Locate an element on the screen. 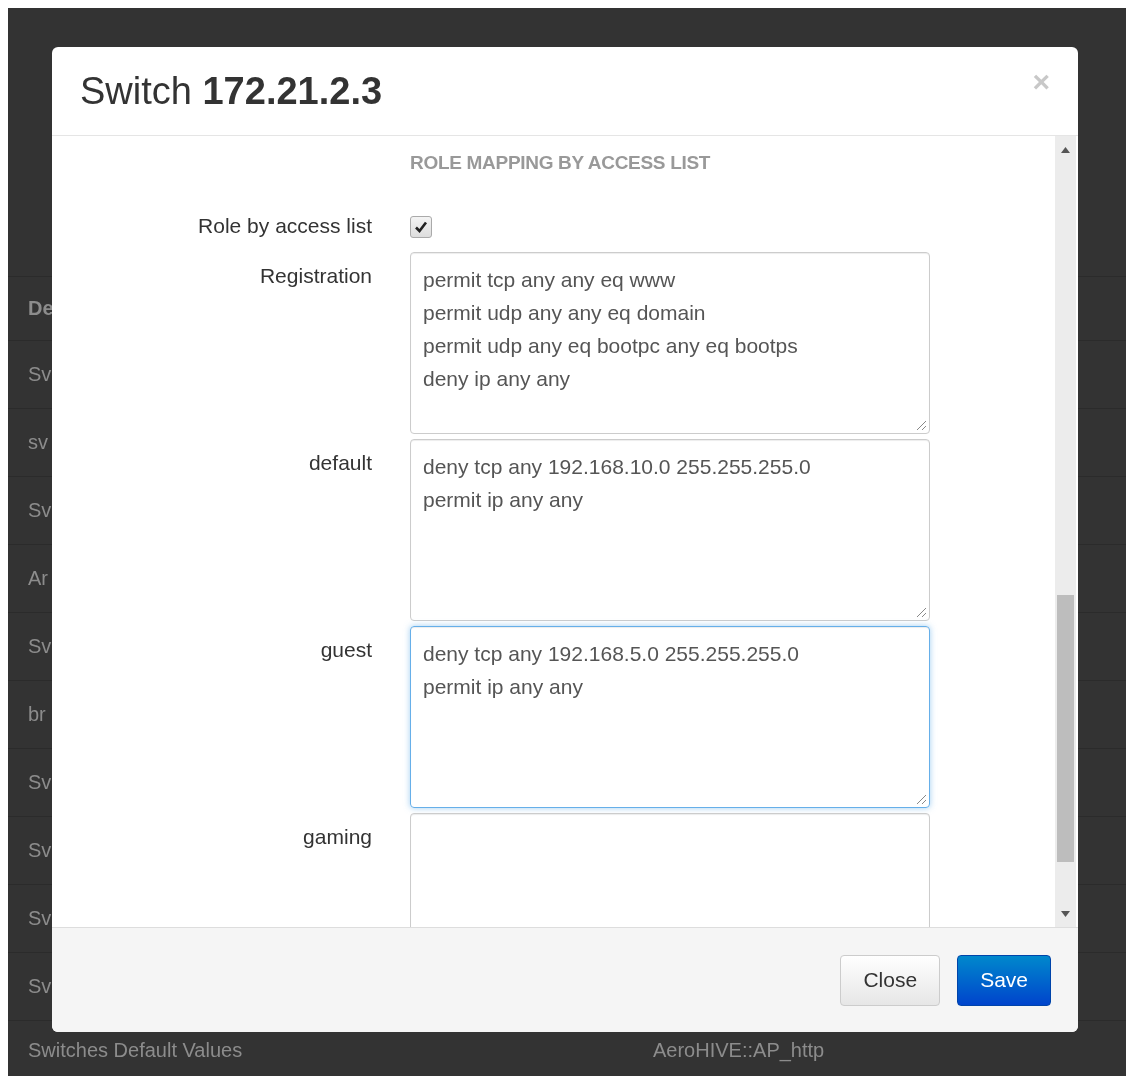 The width and height of the screenshot is (1126, 1076). table-cell: Switches Default Values is located at coordinates (135, 1050).